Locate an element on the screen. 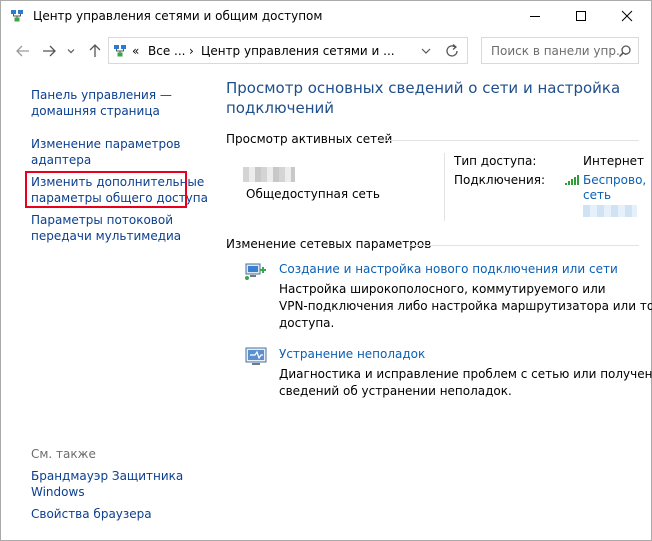 The image size is (652, 541). history-dropdown is located at coordinates (71, 51).